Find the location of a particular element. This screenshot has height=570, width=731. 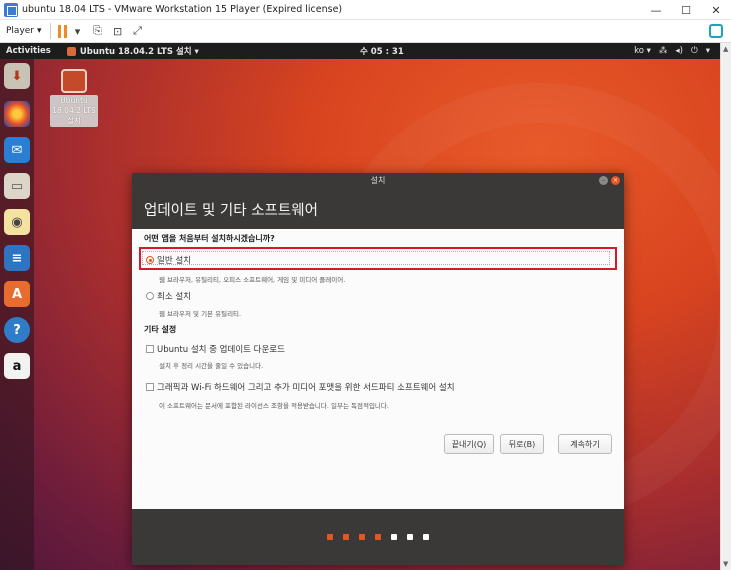

dialog-close-icon: × is located at coordinates (615, 180).